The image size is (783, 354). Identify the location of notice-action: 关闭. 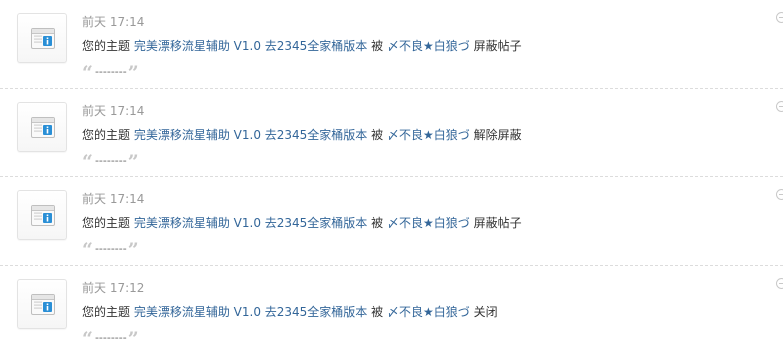
(486, 312).